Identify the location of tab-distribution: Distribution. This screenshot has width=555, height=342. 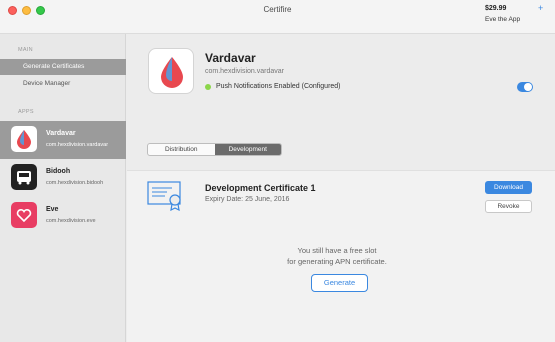
(181, 149).